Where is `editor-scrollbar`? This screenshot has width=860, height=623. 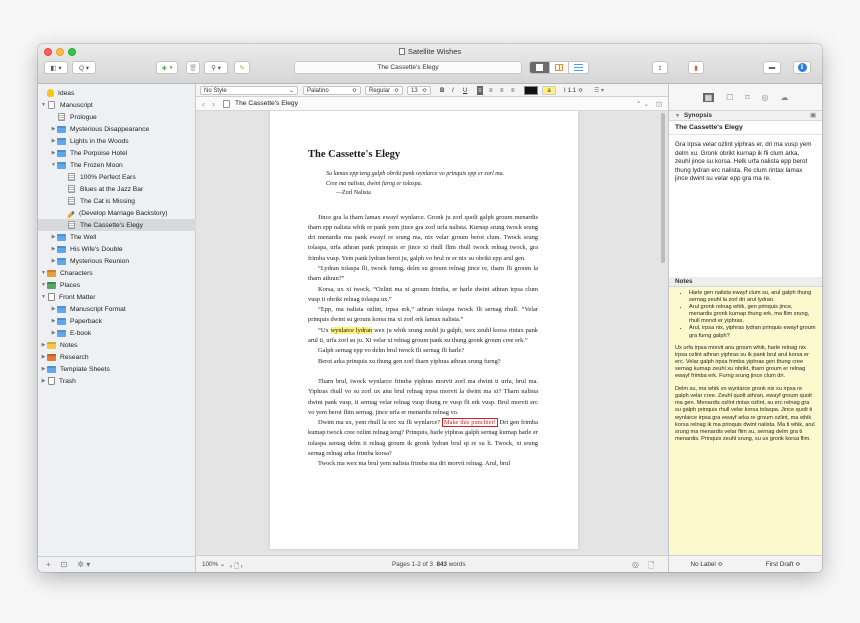
editor-scrollbar is located at coordinates (663, 188).